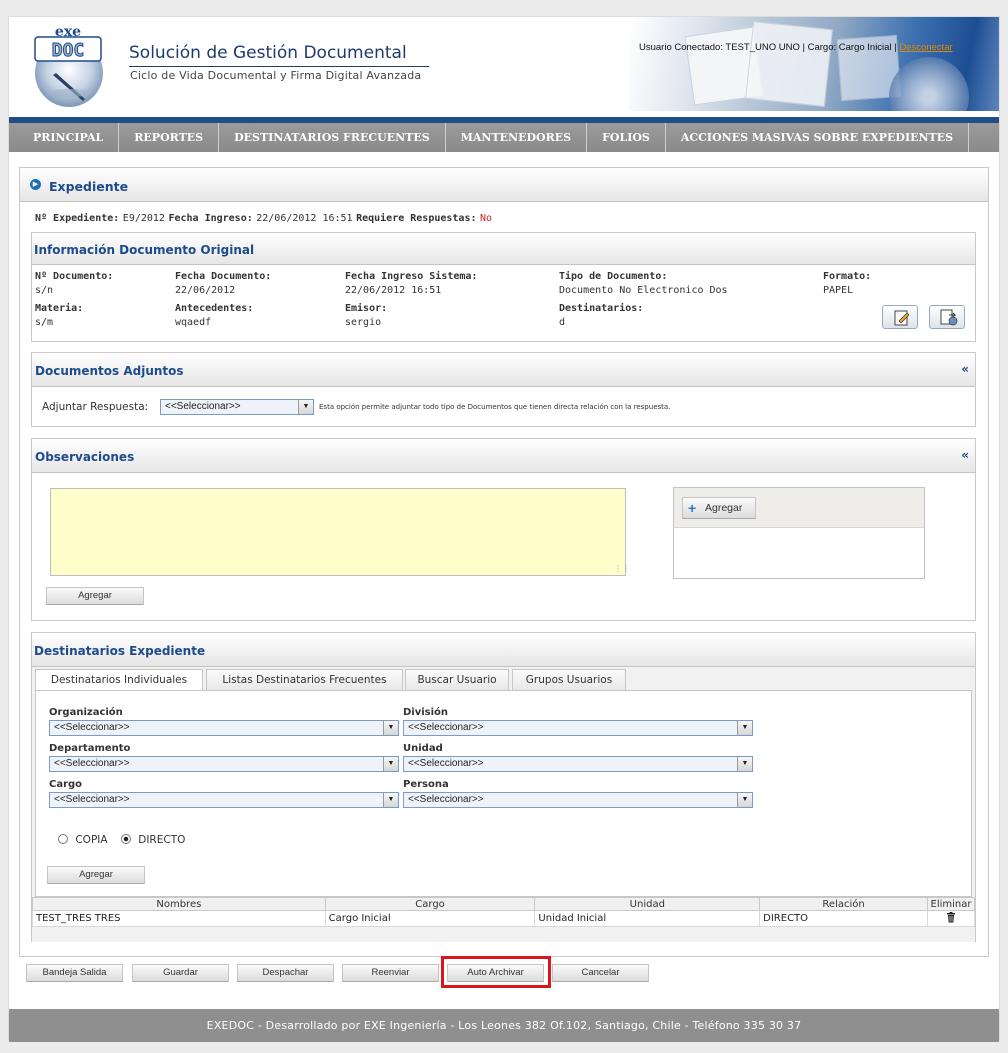 The height and width of the screenshot is (1053, 1008). I want to click on document-settings-button, so click(947, 317).